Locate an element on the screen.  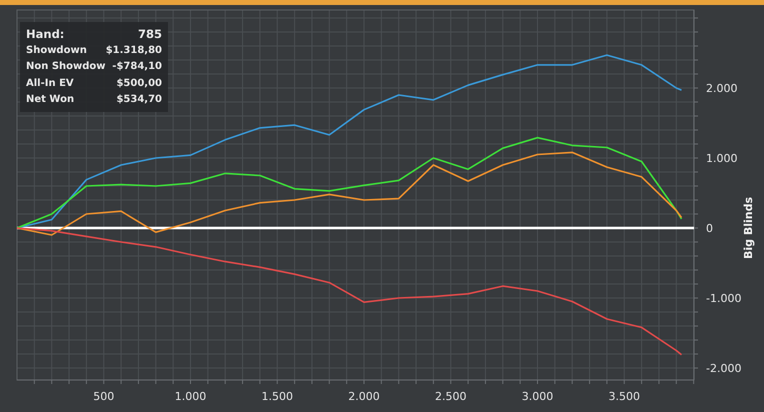
x-tick-label: 2.000 is located at coordinates (364, 396).